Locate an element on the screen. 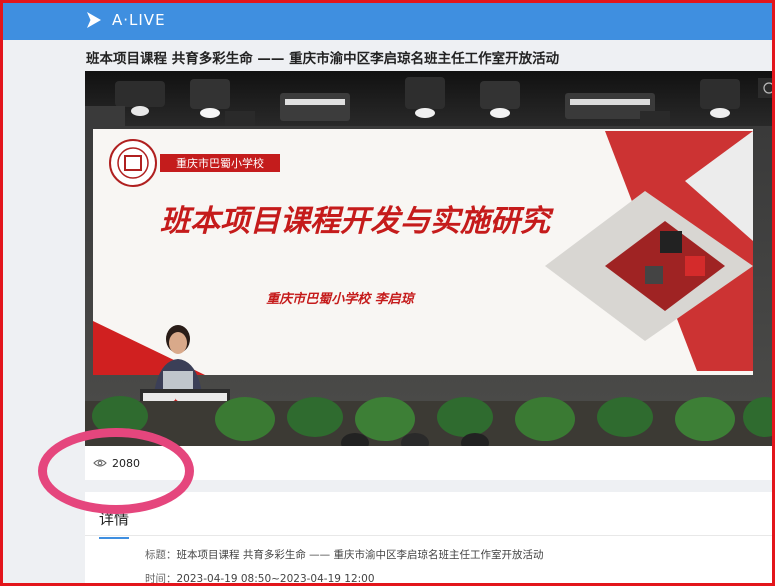 This screenshot has width=775, height=586. detail-title-row: 标题：班本项目课程 共育多彩生命 —— 重庆市渝中区李启琼名班主任工作室开放活动 is located at coordinates (344, 554).